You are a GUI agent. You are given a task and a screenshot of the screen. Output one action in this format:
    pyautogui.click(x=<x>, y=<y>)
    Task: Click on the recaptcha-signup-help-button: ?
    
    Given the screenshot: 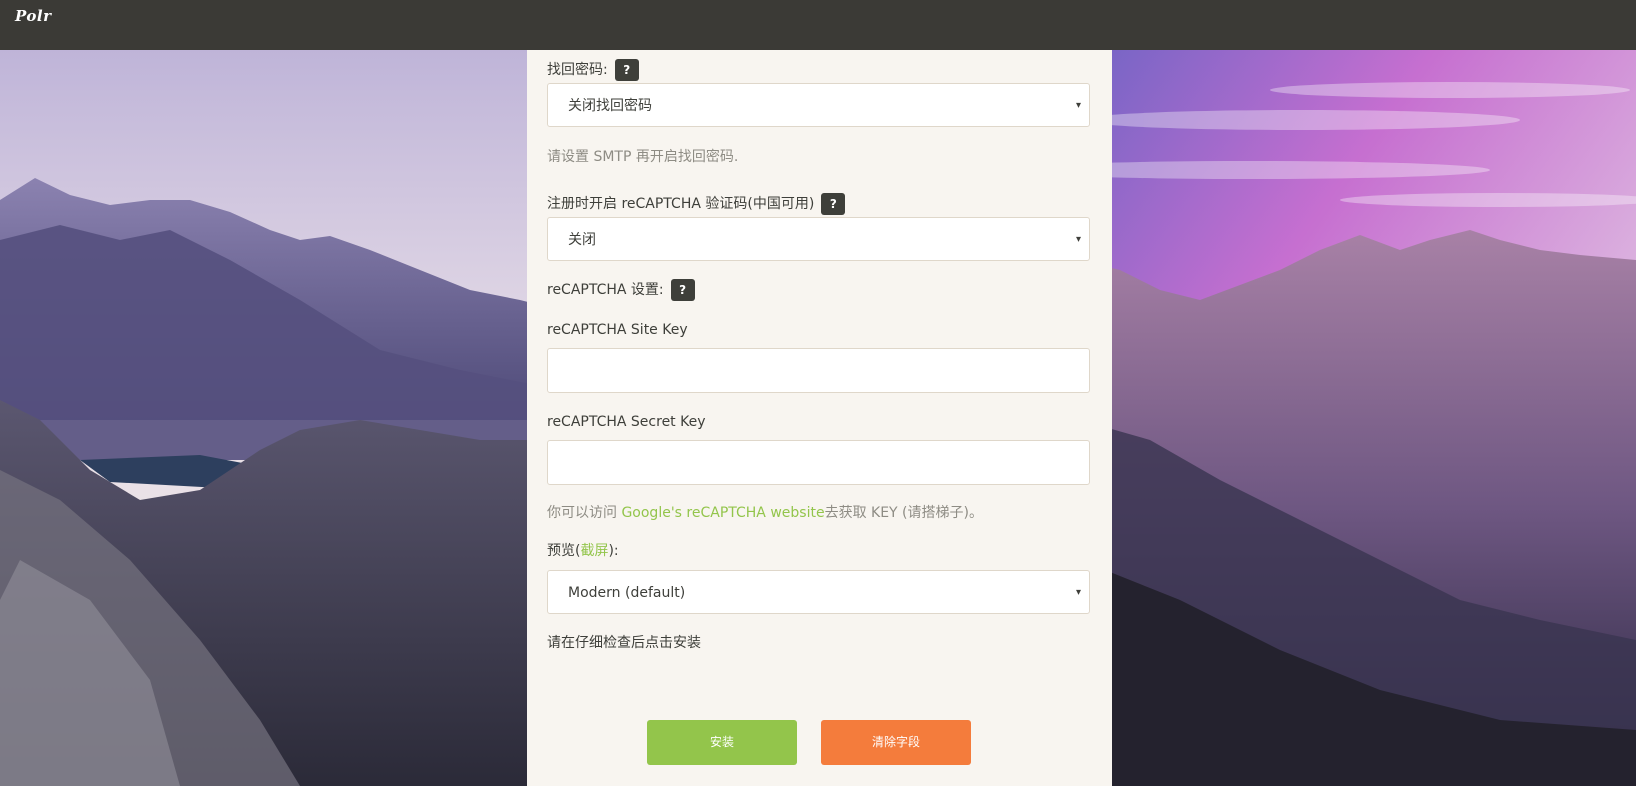 What is the action you would take?
    pyautogui.click(x=833, y=204)
    